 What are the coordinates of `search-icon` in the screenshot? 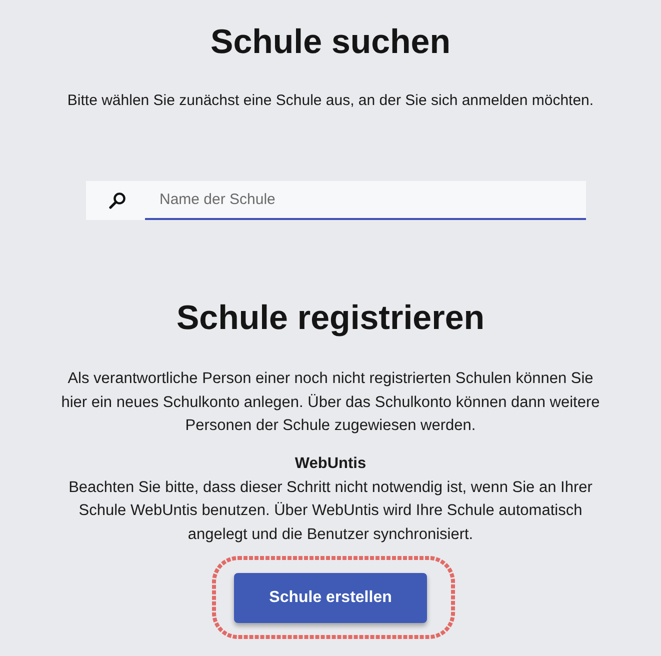 It's located at (117, 200).